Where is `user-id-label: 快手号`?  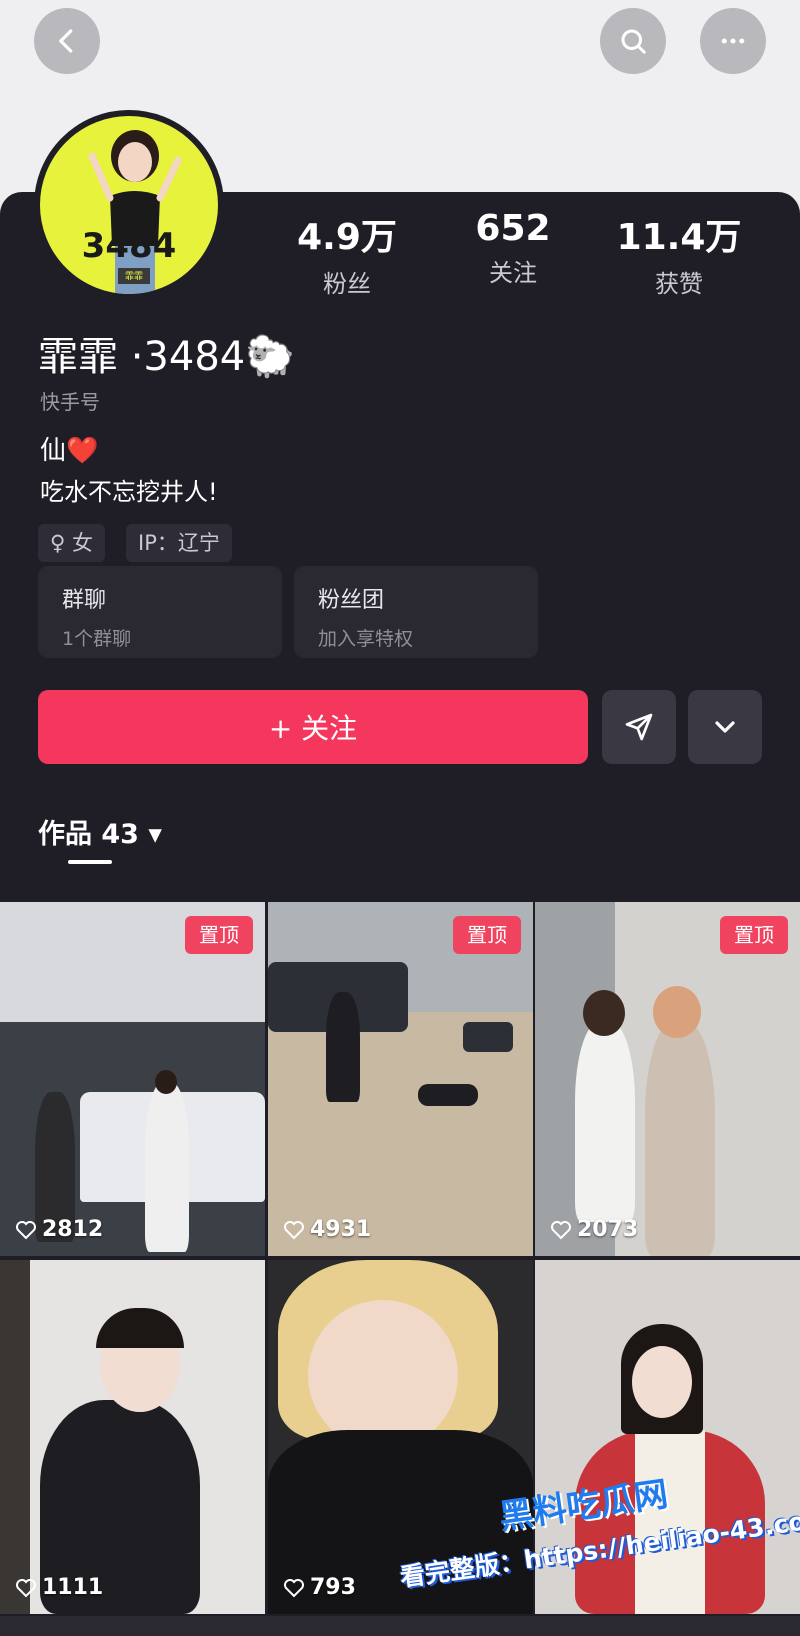 user-id-label: 快手号 is located at coordinates (70, 402).